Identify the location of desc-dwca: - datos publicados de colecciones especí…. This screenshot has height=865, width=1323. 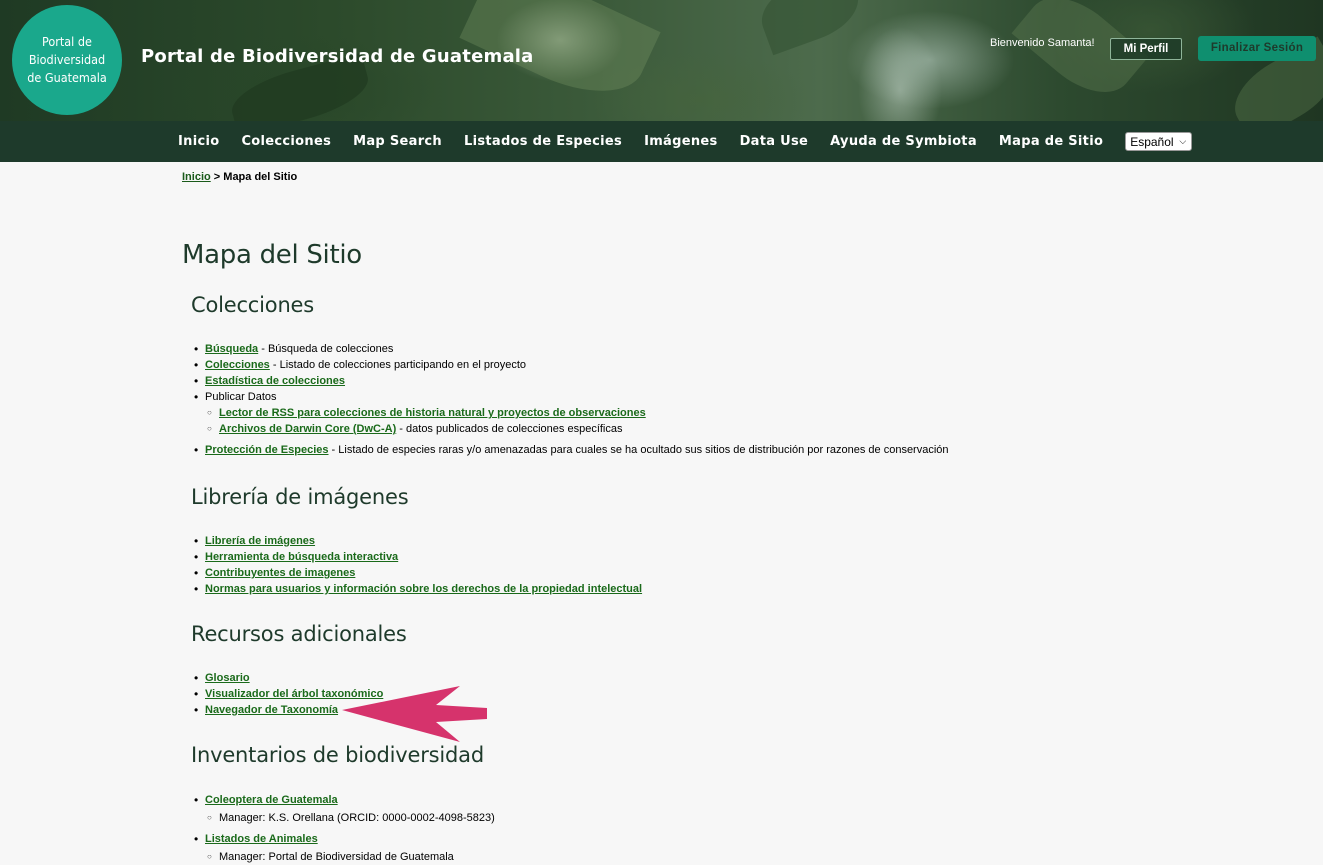
(509, 429).